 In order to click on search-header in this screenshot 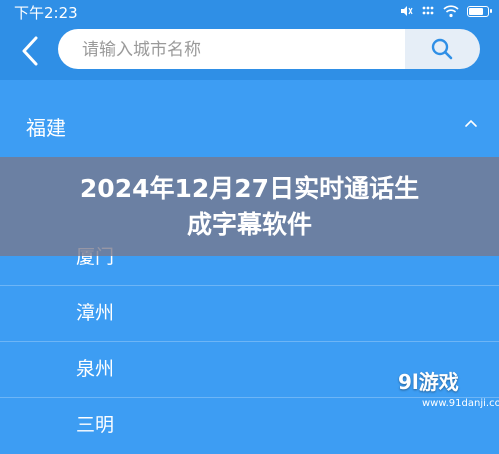, I will do `click(249, 51)`.